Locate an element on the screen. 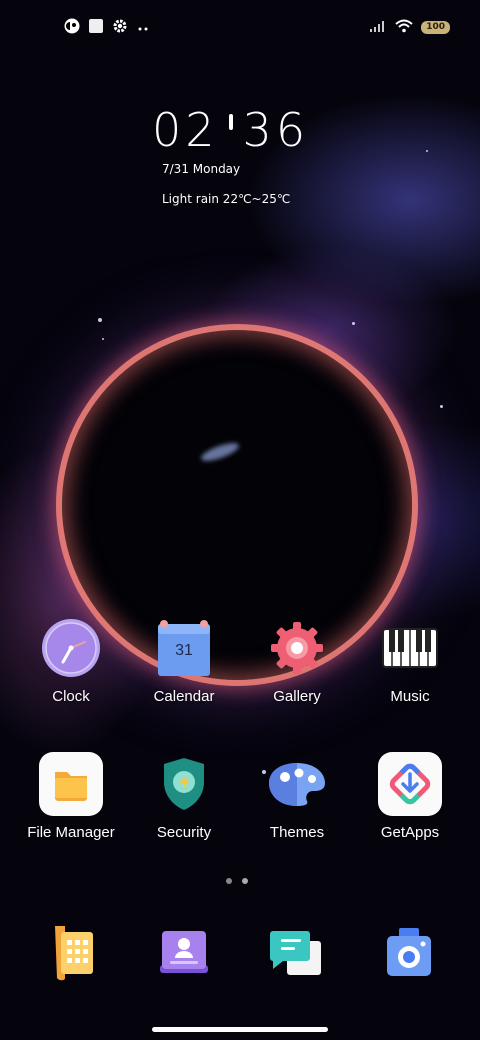 The width and height of the screenshot is (480, 1040). app-label: Security is located at coordinates (184, 832).